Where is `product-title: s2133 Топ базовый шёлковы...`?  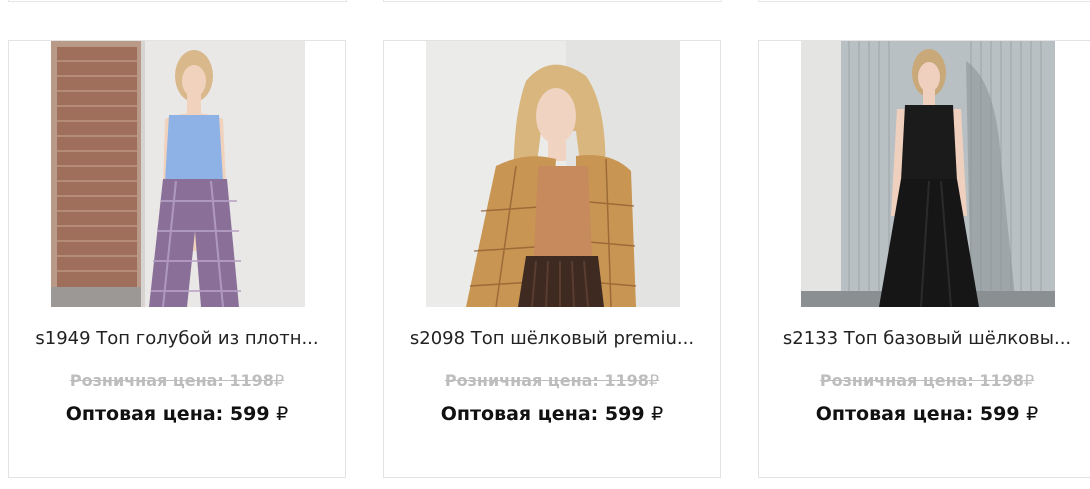
product-title: s2133 Топ базовый шёлковы... is located at coordinates (924, 338).